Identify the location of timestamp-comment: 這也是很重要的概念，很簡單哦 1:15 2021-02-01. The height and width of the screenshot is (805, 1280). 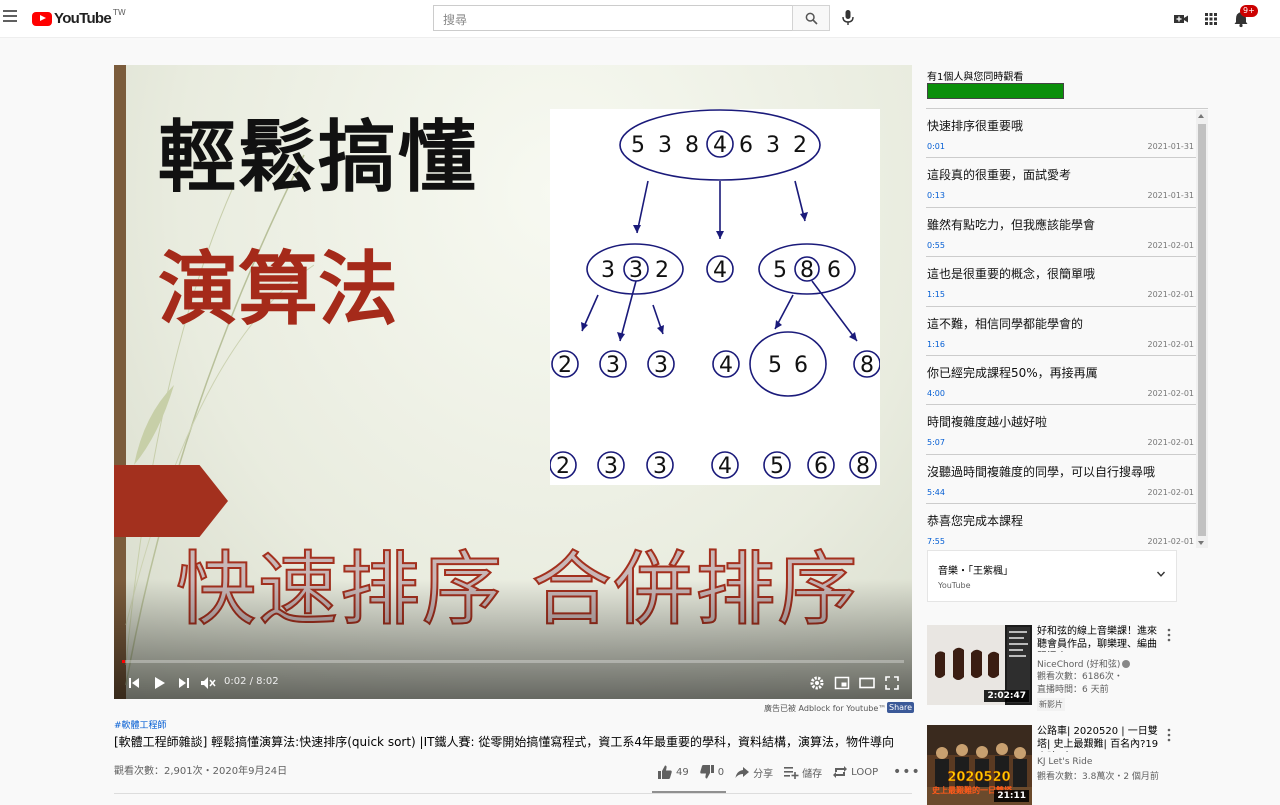
(1061, 282).